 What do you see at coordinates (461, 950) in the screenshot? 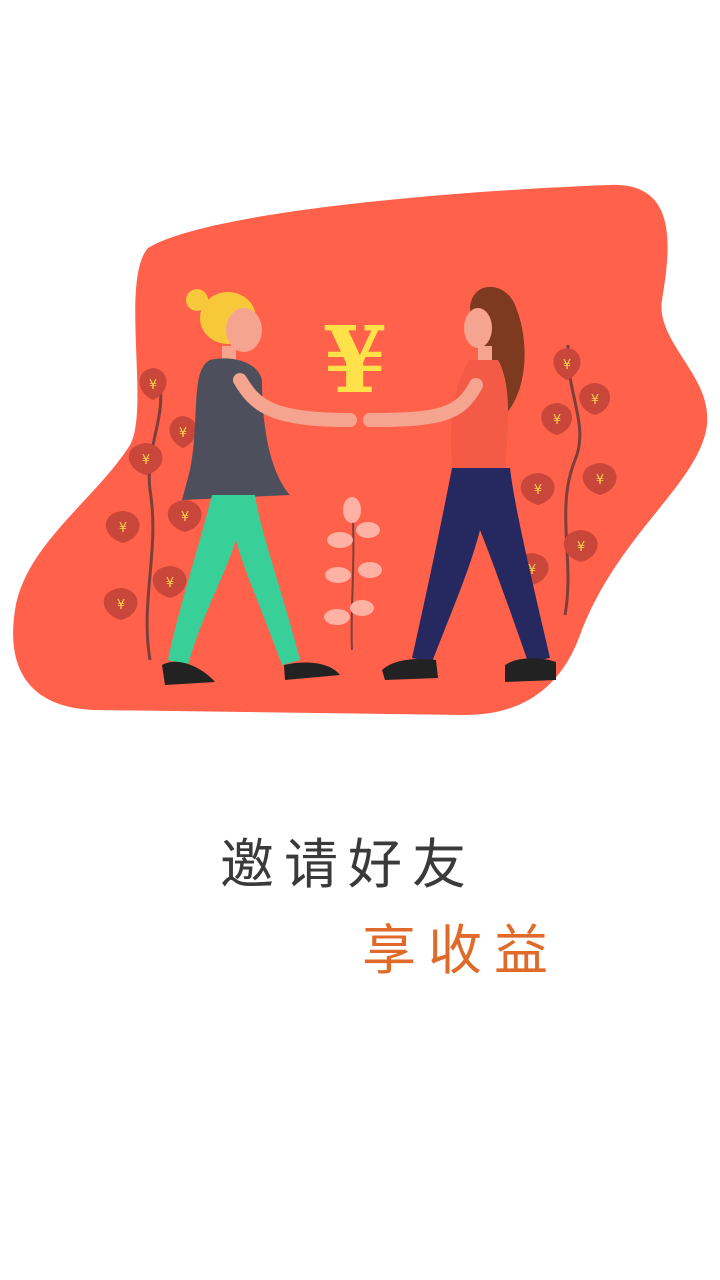
I see `subline-earn-rewards: 享收益` at bounding box center [461, 950].